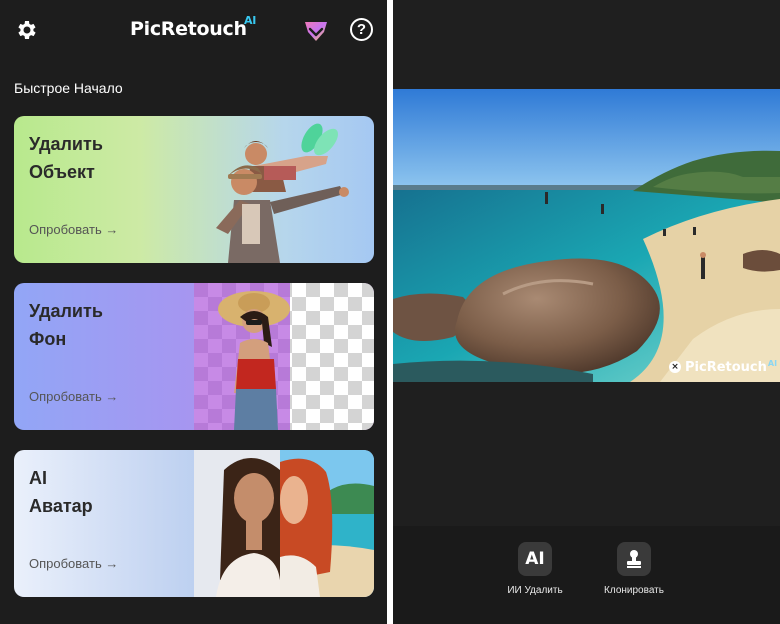 This screenshot has height=624, width=780. I want to click on close-icon: ×, so click(675, 367).